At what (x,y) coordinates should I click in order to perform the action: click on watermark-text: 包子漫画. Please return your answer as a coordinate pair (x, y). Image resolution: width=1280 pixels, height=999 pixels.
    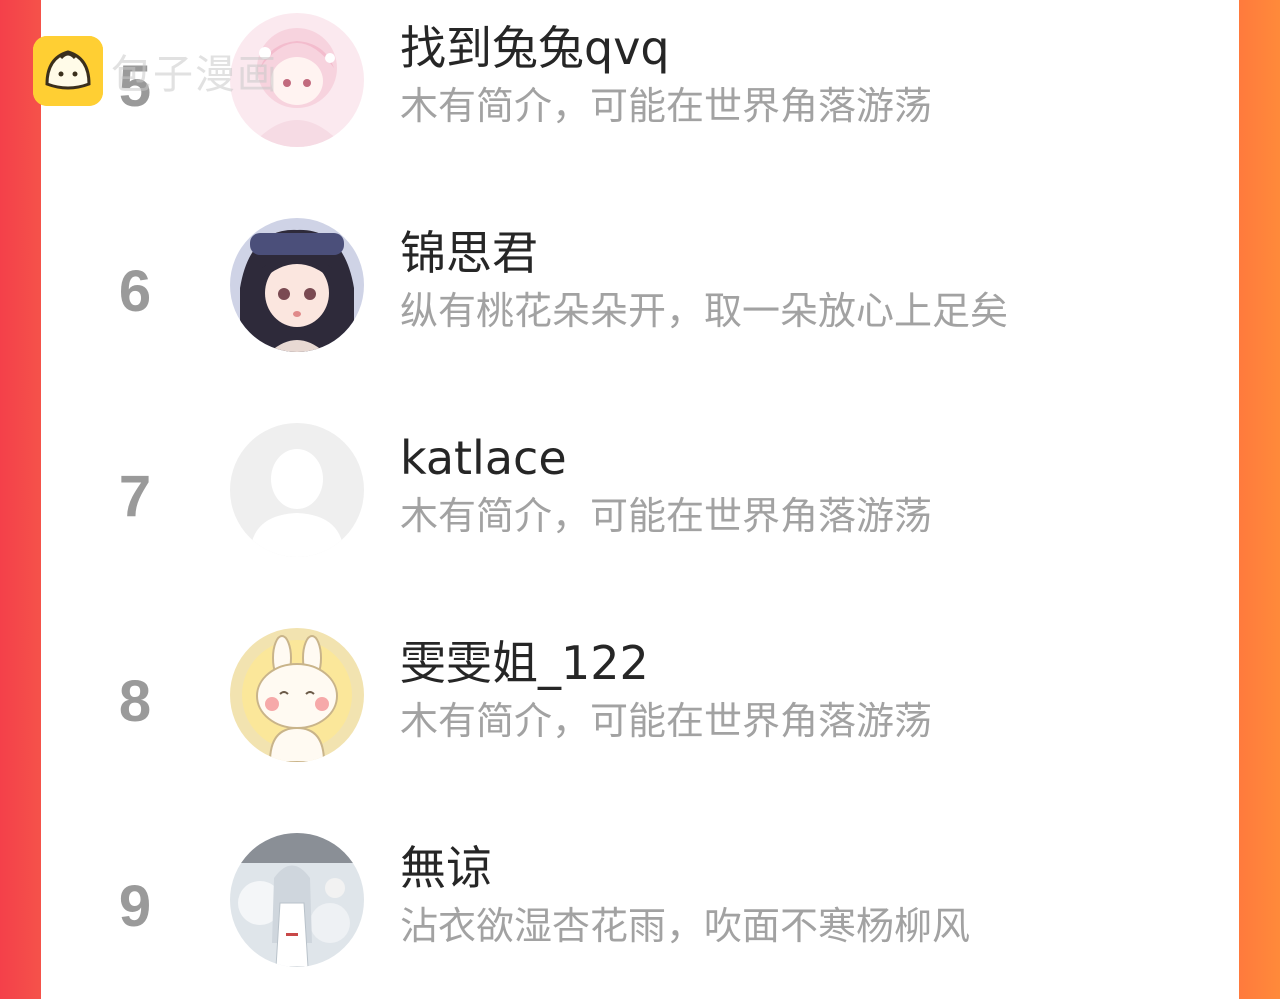
    Looking at the image, I should click on (195, 75).